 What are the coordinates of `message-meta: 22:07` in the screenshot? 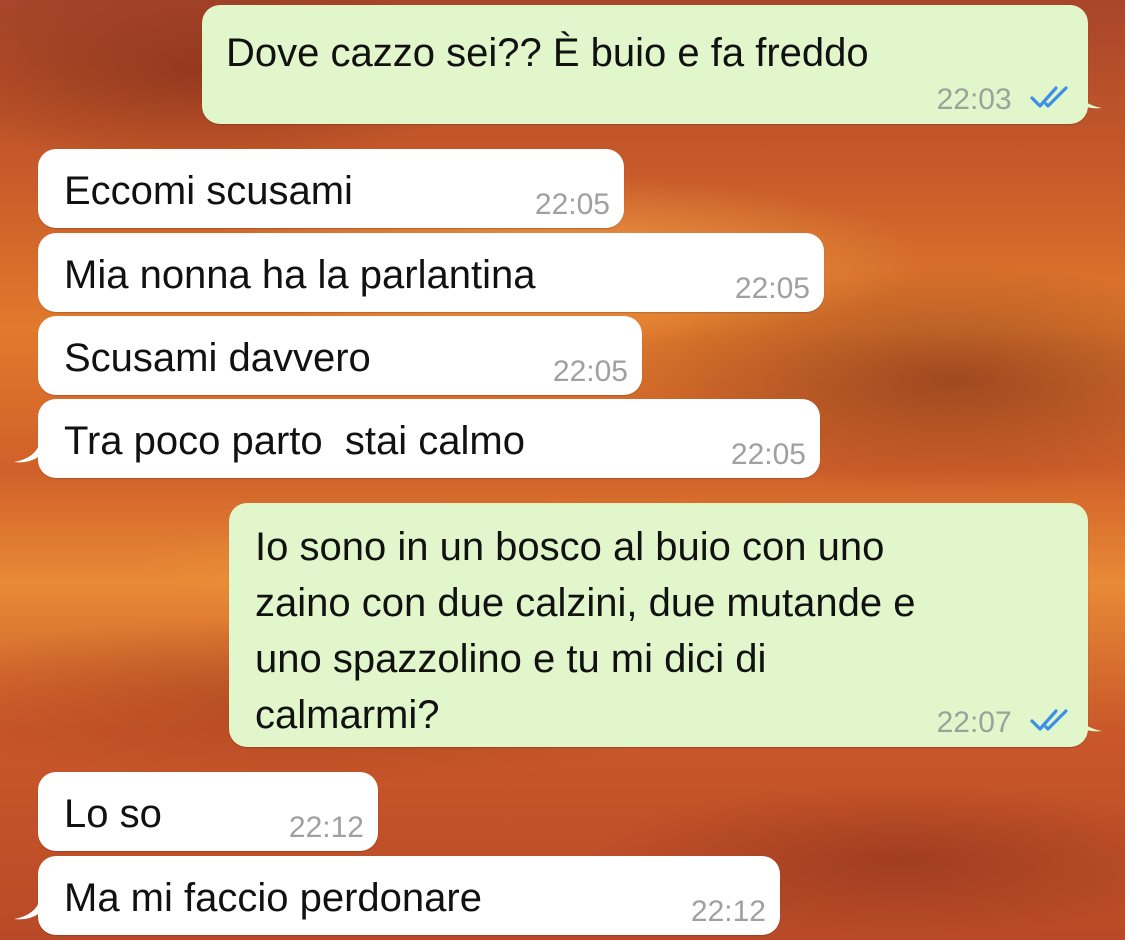 It's located at (1005, 723).